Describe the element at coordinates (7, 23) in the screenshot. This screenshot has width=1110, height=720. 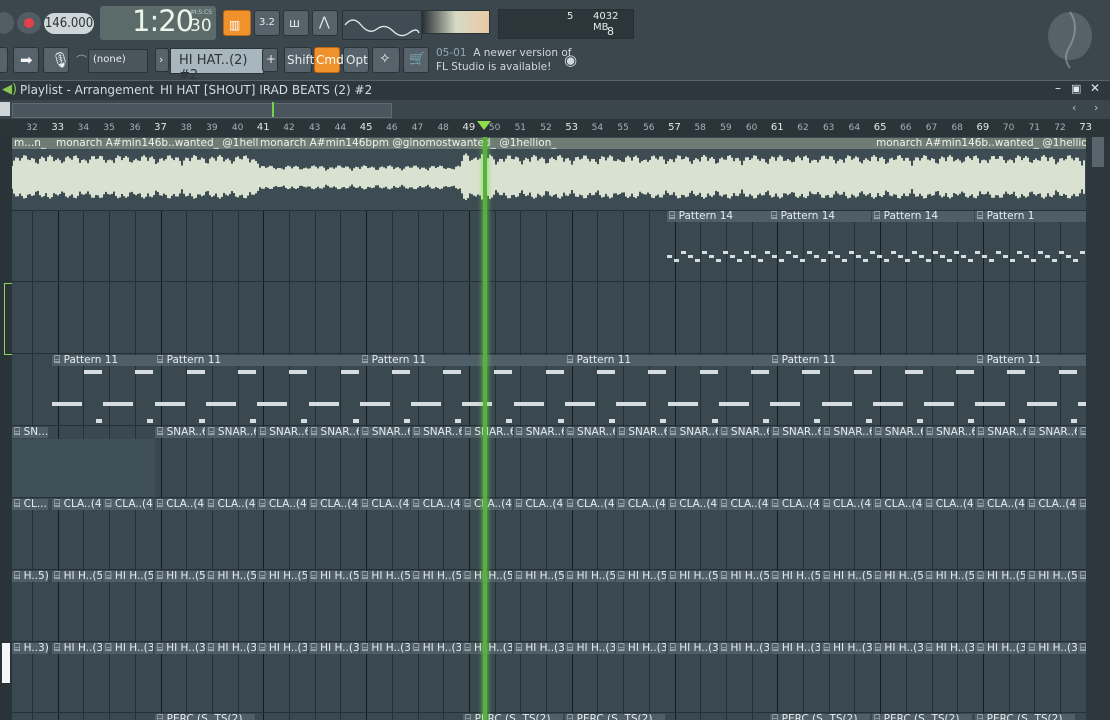
I see `stop-button` at that location.